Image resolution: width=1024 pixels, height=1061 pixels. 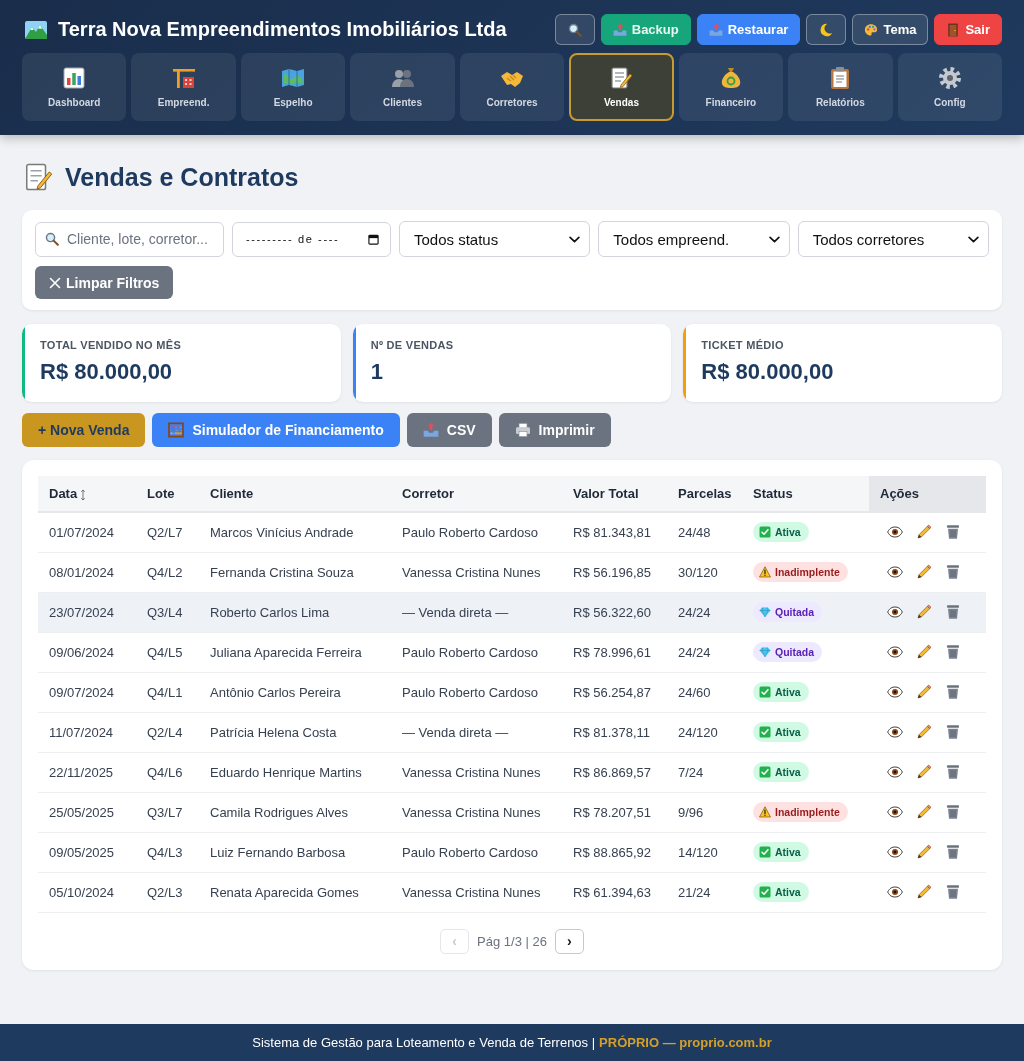 What do you see at coordinates (614, 732) in the screenshot?
I see `table-cell: R$ 81.378,11` at bounding box center [614, 732].